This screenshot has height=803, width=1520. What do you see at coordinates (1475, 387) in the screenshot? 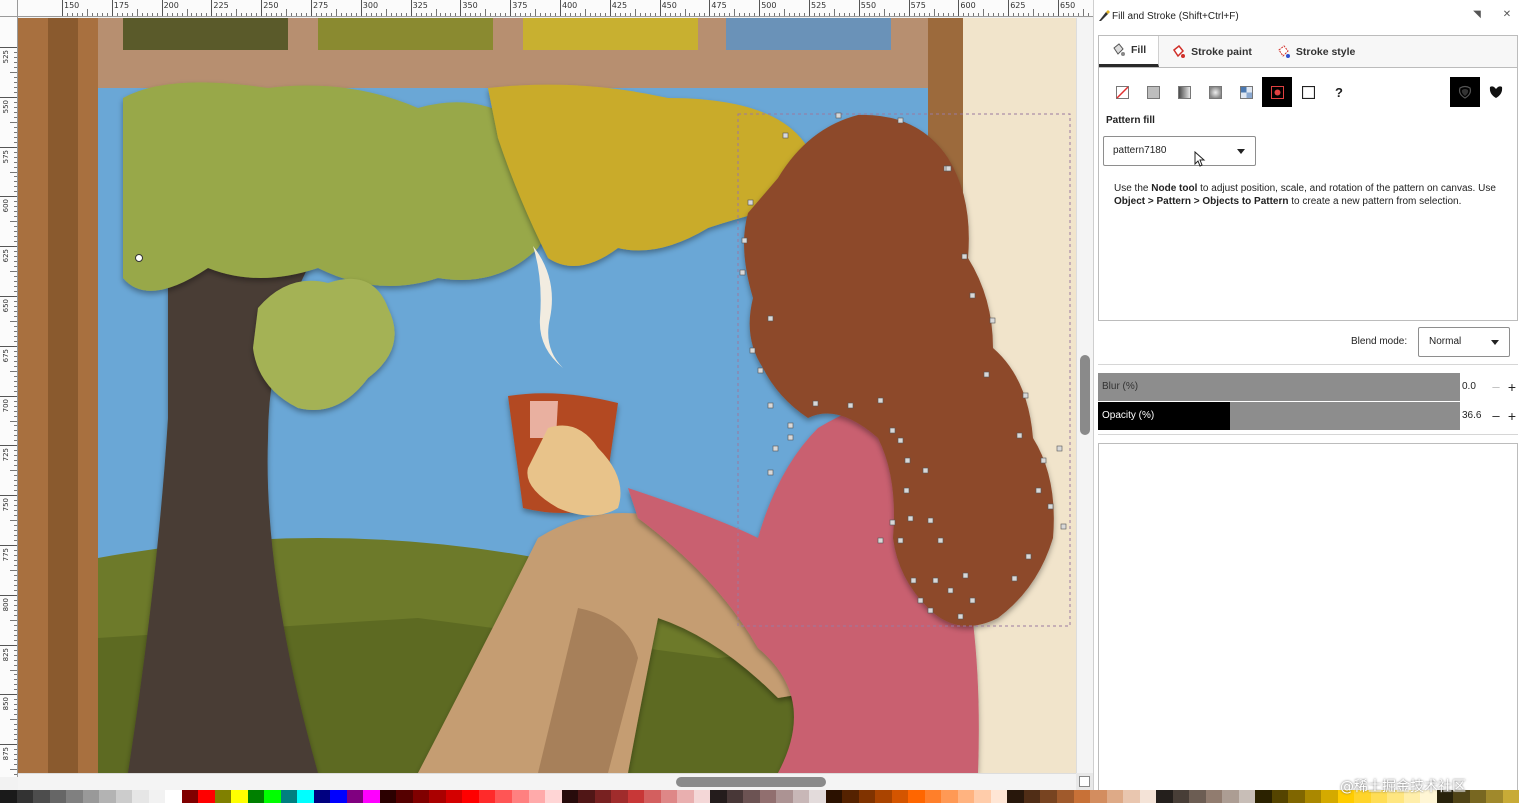
I see `blur-value: 0.0` at bounding box center [1475, 387].